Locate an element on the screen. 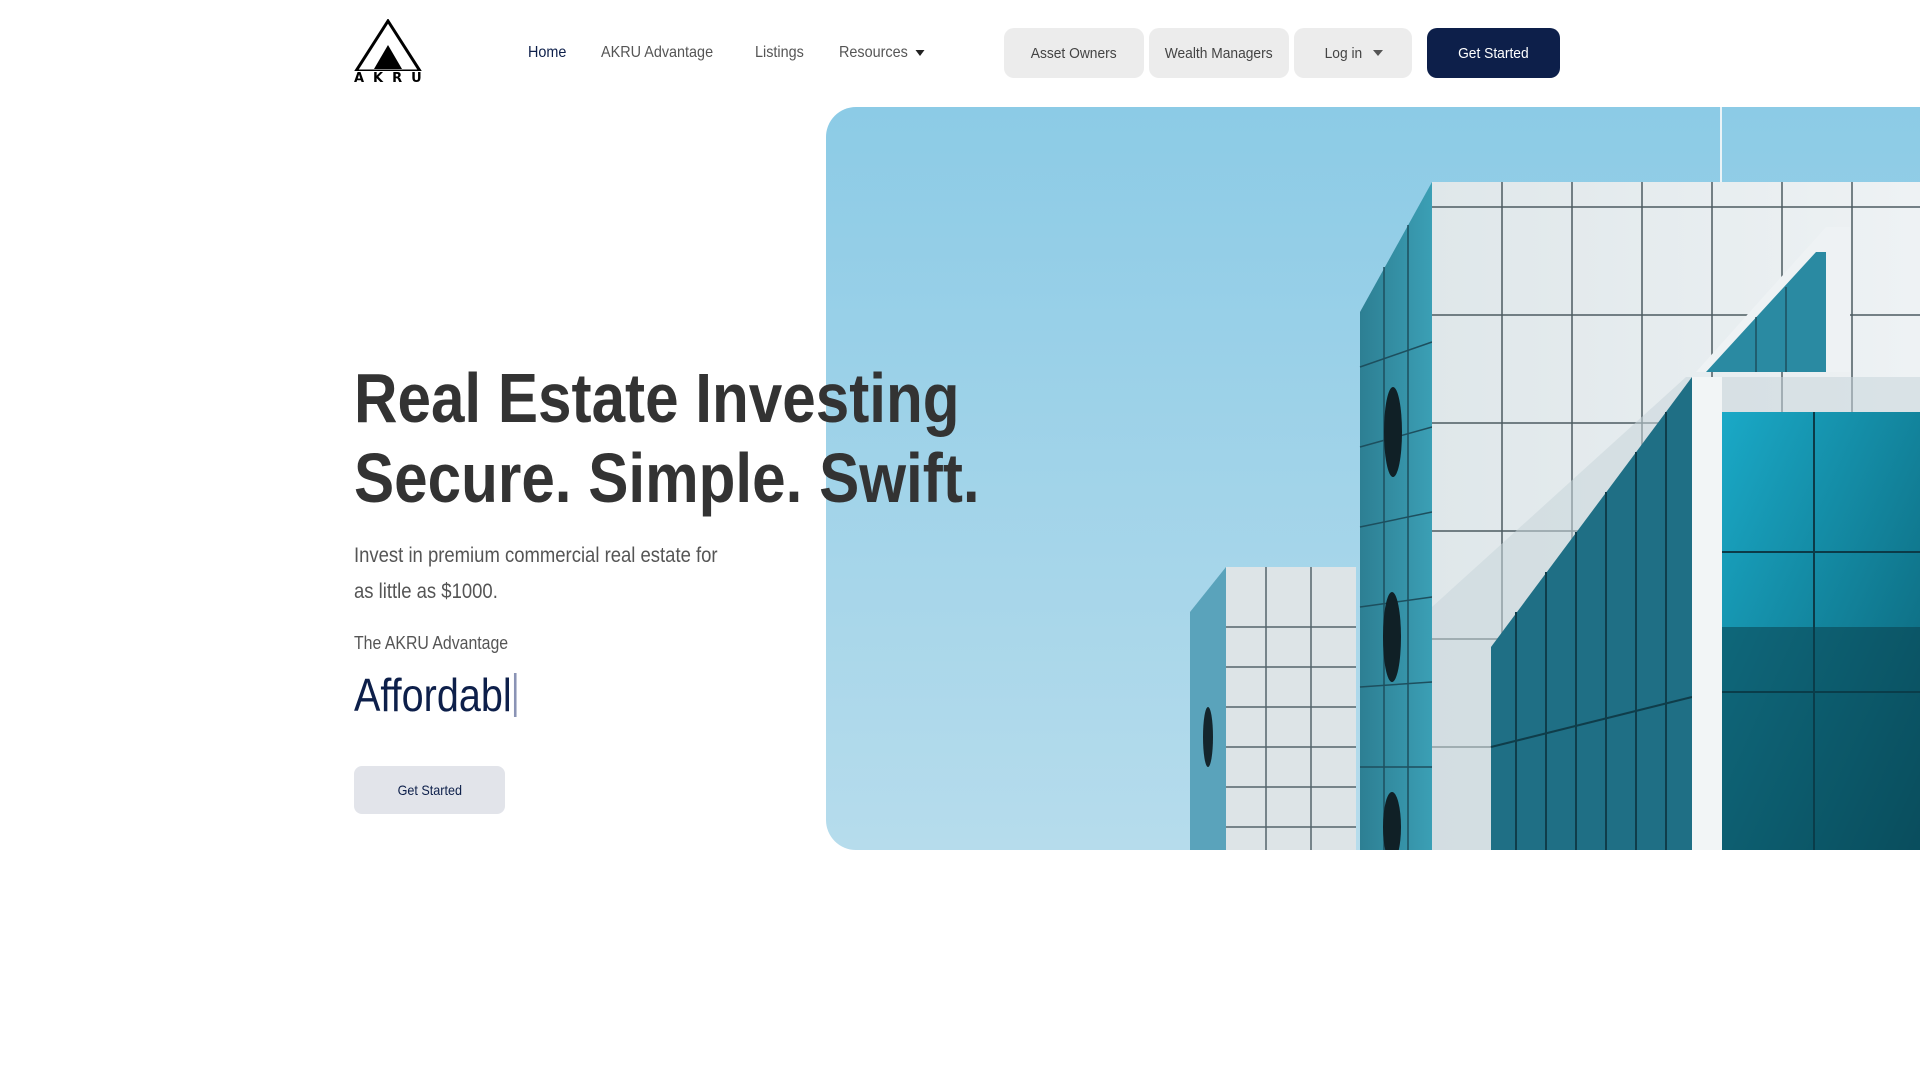 The image size is (1920, 1080). main-nav: Home AKRU Advantage Listings Resources is located at coordinates (731, 53).